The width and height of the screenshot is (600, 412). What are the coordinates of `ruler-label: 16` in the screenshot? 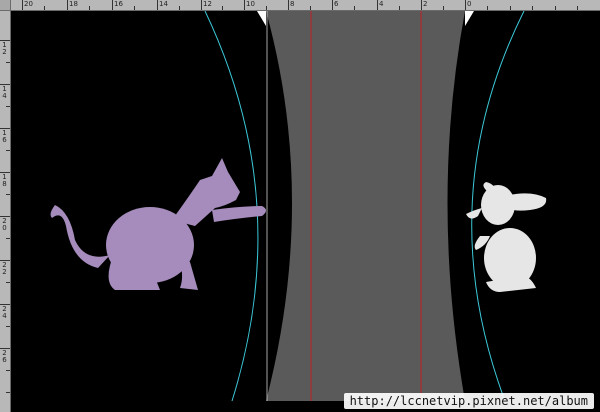 It's located at (118, 4).